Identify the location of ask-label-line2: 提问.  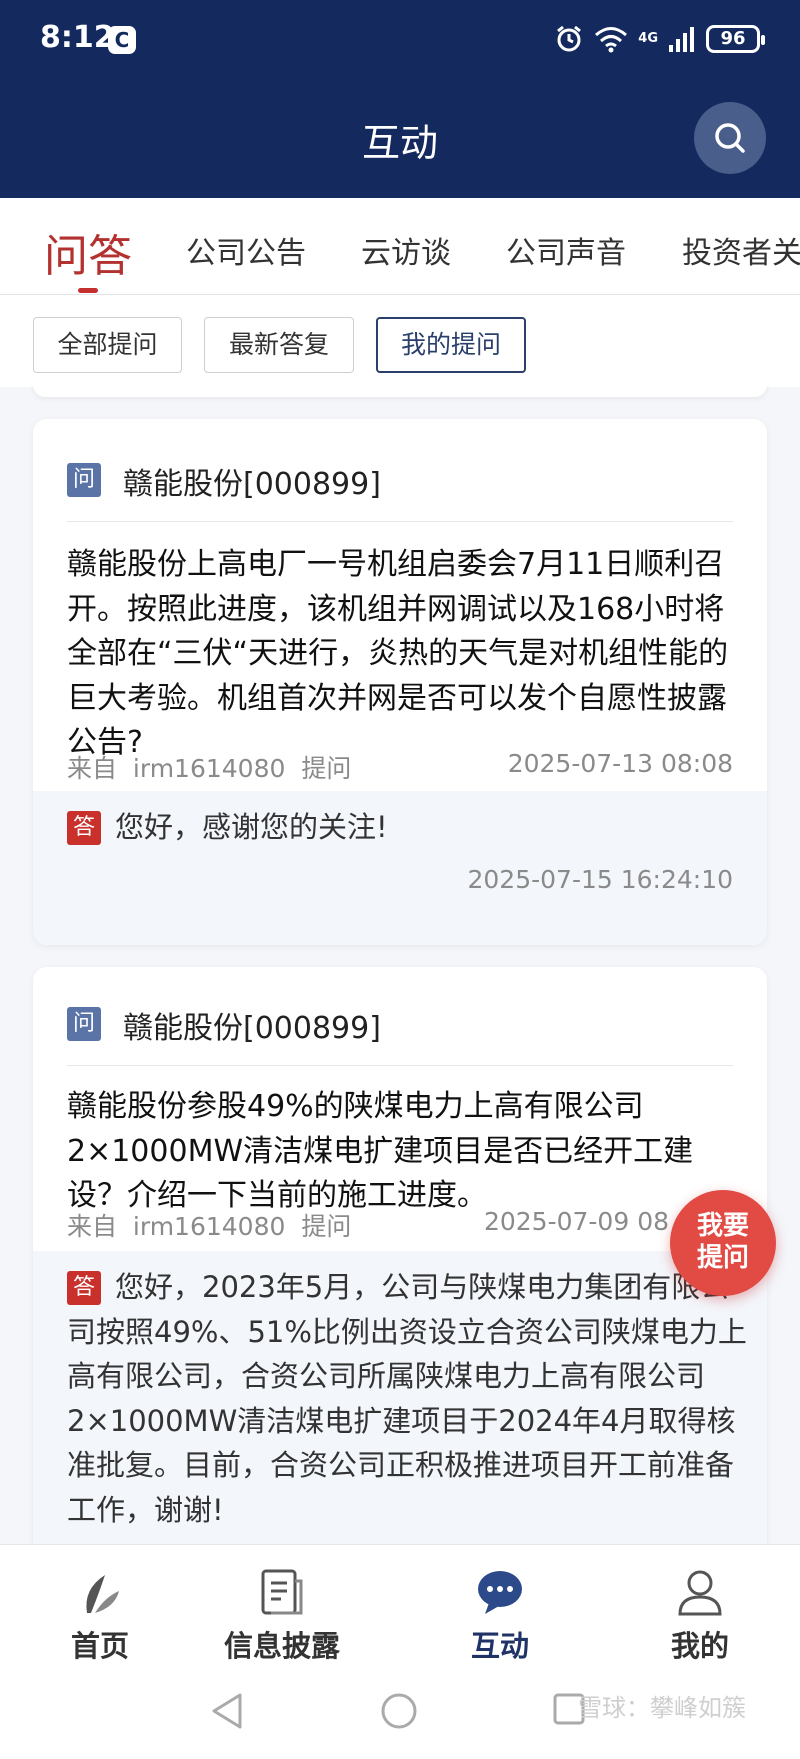
(722, 1258).